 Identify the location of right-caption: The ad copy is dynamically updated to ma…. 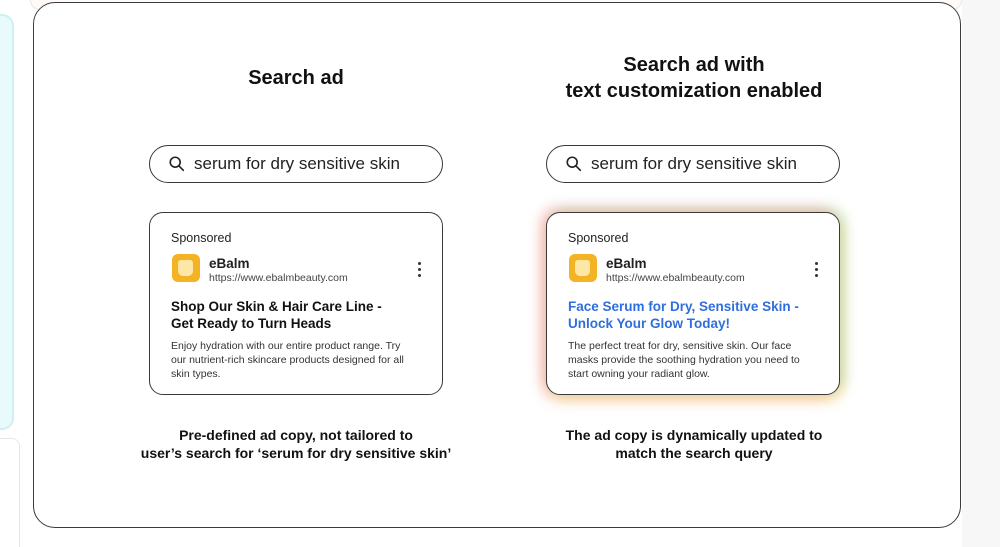
(694, 444).